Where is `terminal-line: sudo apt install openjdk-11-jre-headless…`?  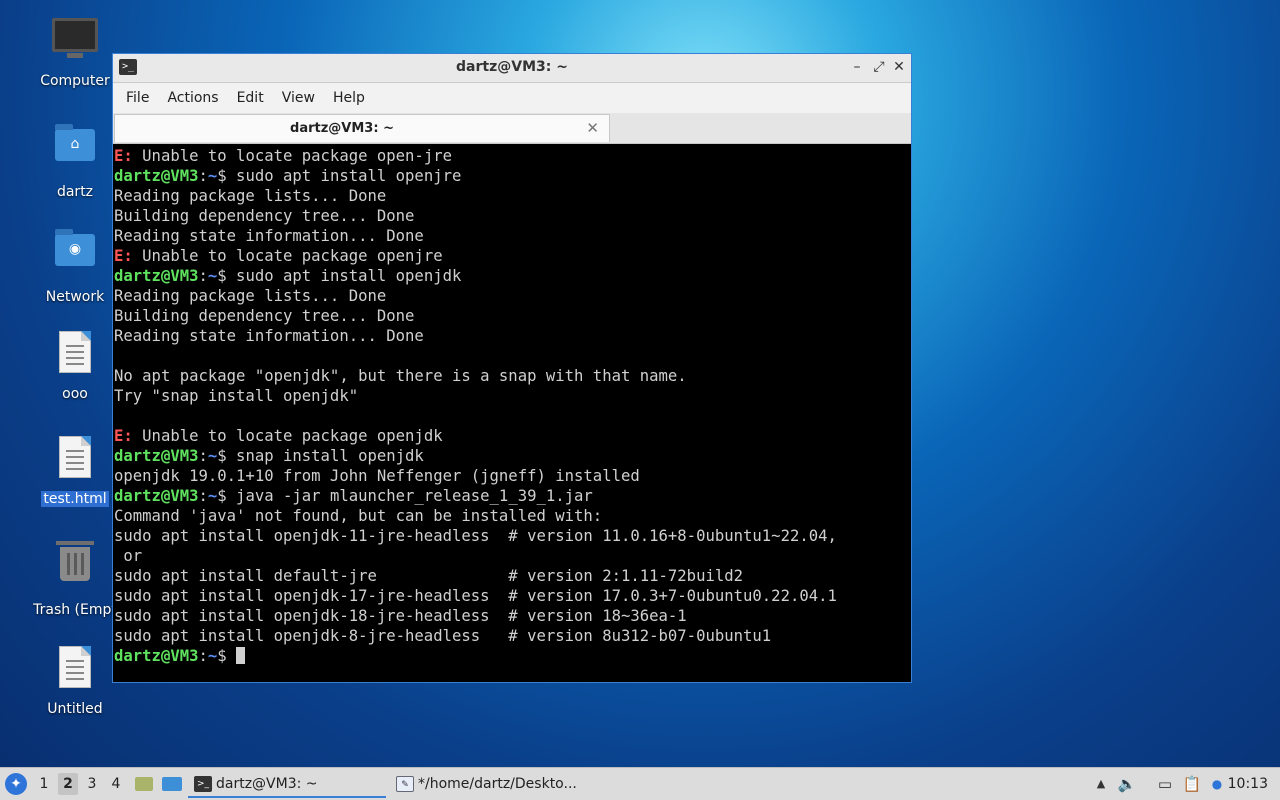
terminal-line: sudo apt install openjdk-11-jre-headless… is located at coordinates (512, 536).